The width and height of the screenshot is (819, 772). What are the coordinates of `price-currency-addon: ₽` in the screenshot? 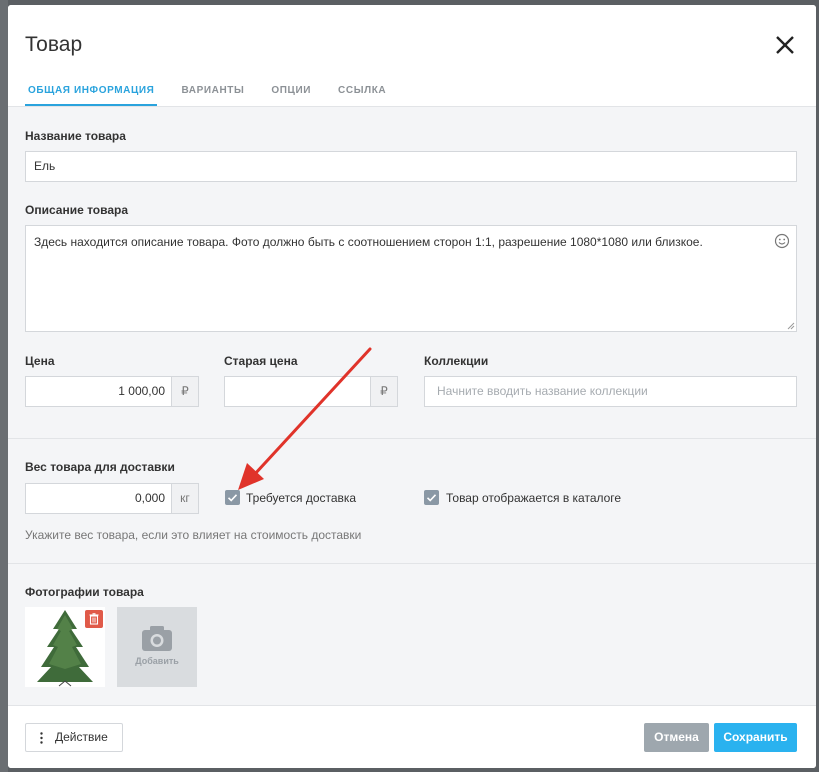 It's located at (185, 391).